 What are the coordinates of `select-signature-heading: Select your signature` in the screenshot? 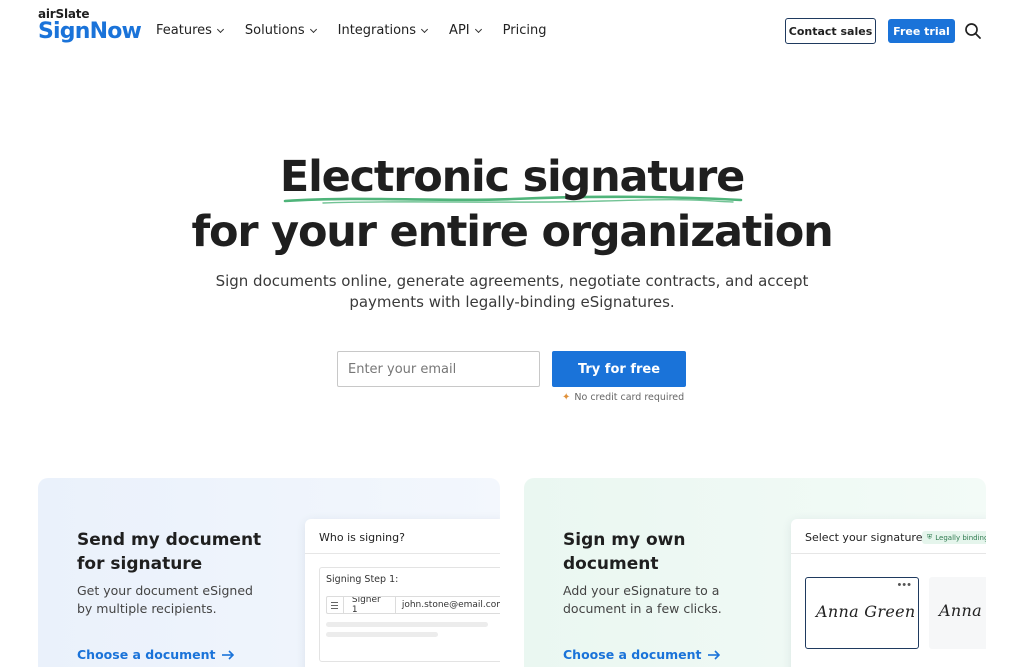 It's located at (864, 537).